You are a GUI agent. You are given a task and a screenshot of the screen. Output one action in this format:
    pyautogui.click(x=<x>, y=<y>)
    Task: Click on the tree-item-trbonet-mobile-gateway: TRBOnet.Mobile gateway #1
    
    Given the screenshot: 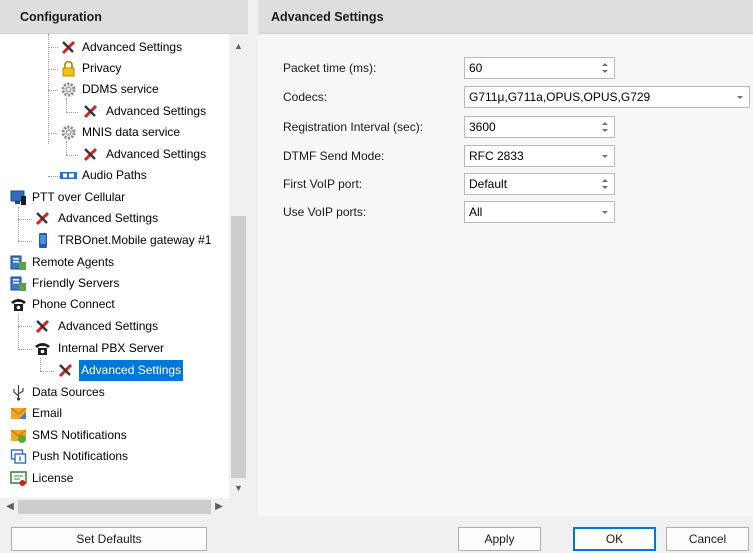 What is the action you would take?
    pyautogui.click(x=114, y=240)
    